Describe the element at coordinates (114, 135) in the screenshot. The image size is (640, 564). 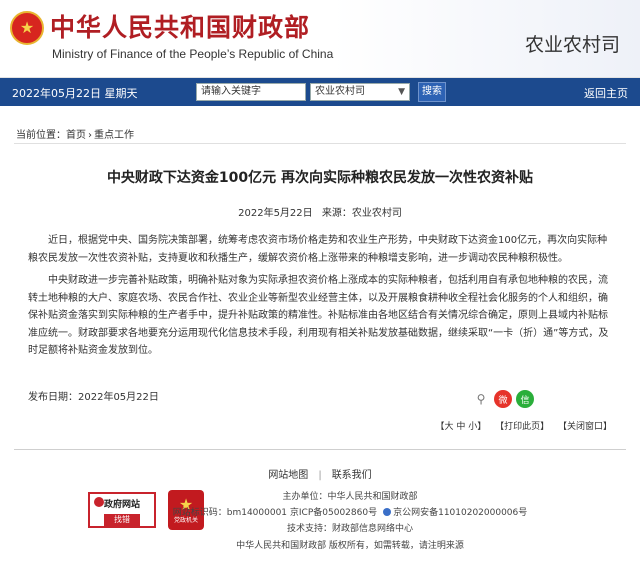
I see `breadcrumb-current: 重点工作` at that location.